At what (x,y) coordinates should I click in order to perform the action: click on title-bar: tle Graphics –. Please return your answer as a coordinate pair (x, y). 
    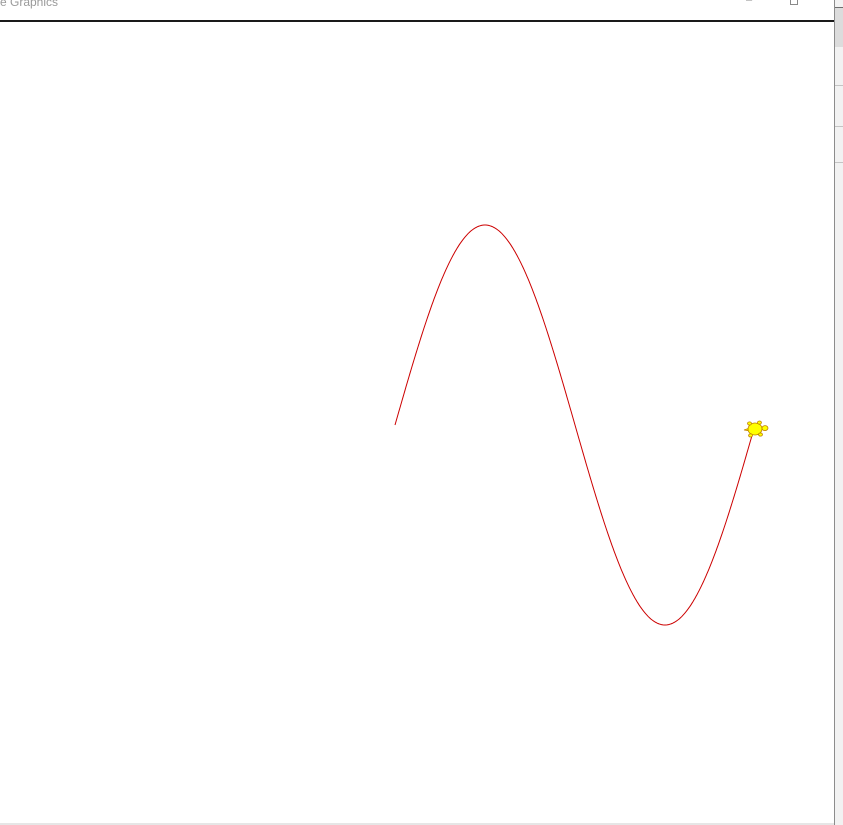
    Looking at the image, I should click on (417, 11).